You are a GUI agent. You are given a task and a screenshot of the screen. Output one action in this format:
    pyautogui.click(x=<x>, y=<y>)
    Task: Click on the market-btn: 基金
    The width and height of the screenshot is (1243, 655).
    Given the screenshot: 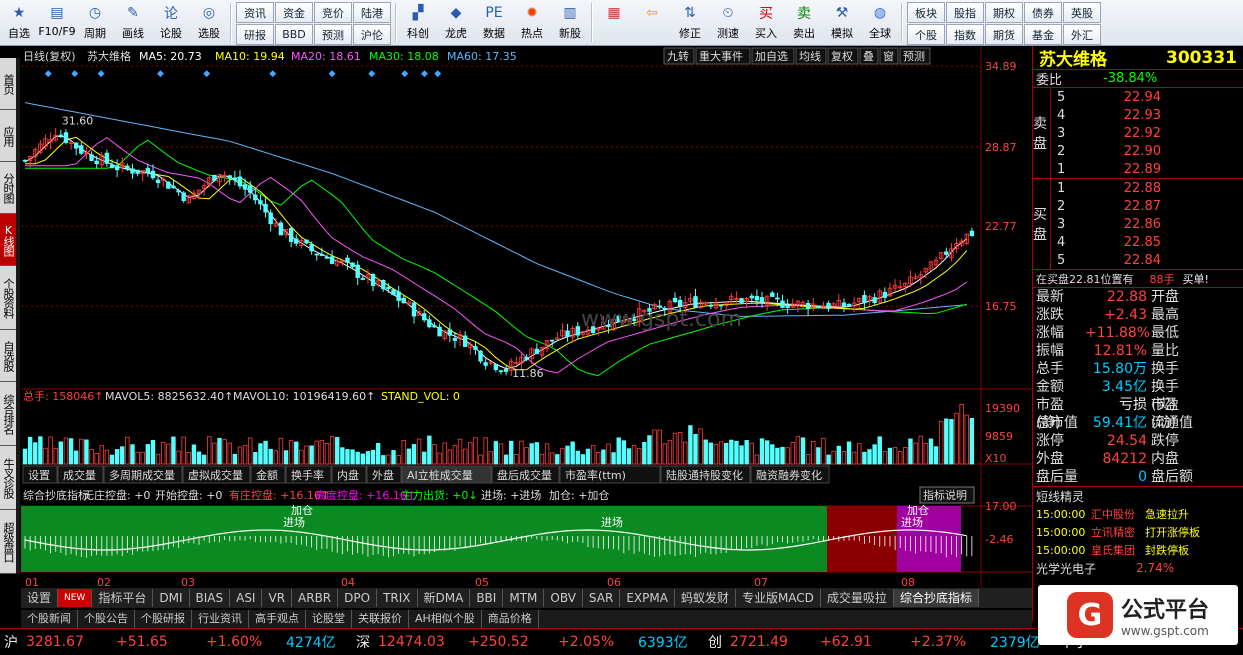 What is the action you would take?
    pyautogui.click(x=1043, y=34)
    